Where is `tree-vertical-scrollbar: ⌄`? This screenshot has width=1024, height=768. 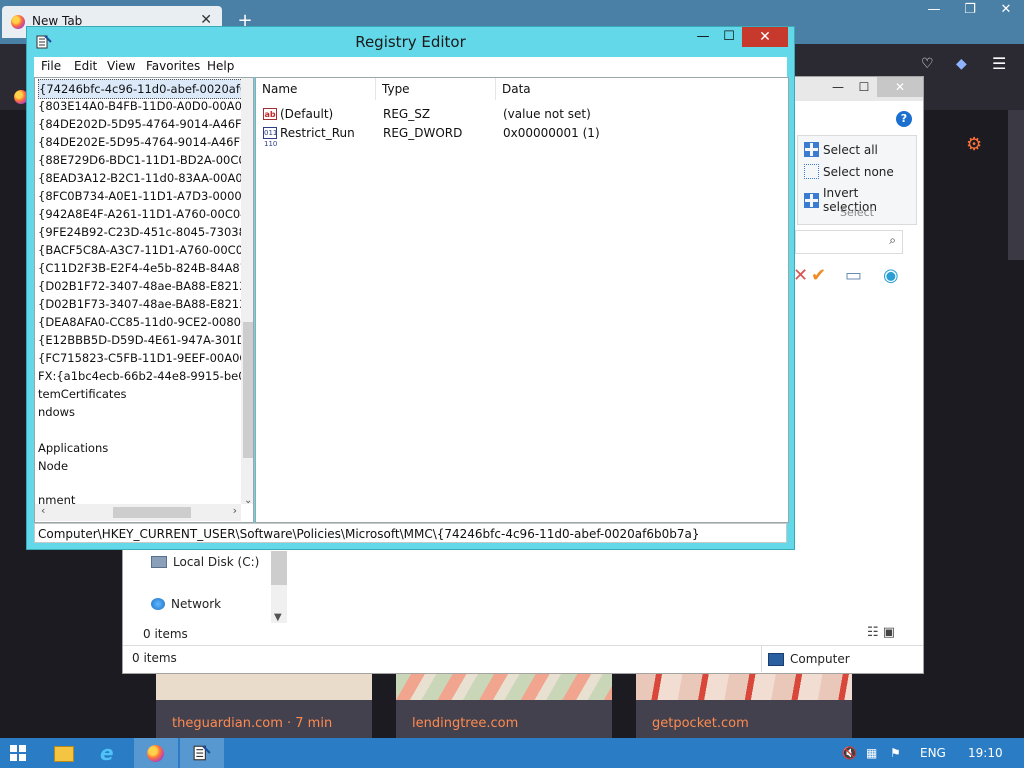 tree-vertical-scrollbar: ⌄ is located at coordinates (247, 292).